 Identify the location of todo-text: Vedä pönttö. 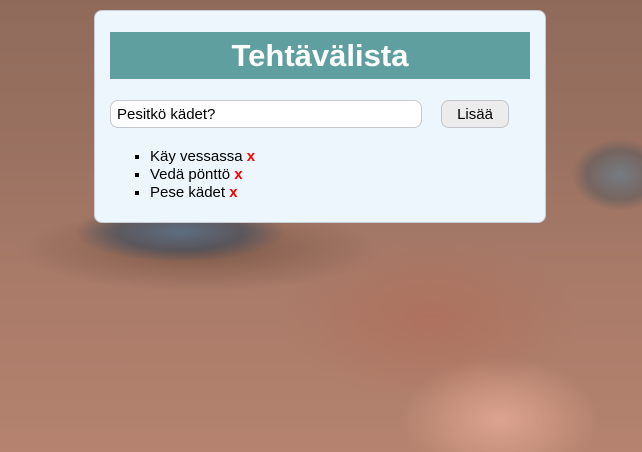
(190, 174).